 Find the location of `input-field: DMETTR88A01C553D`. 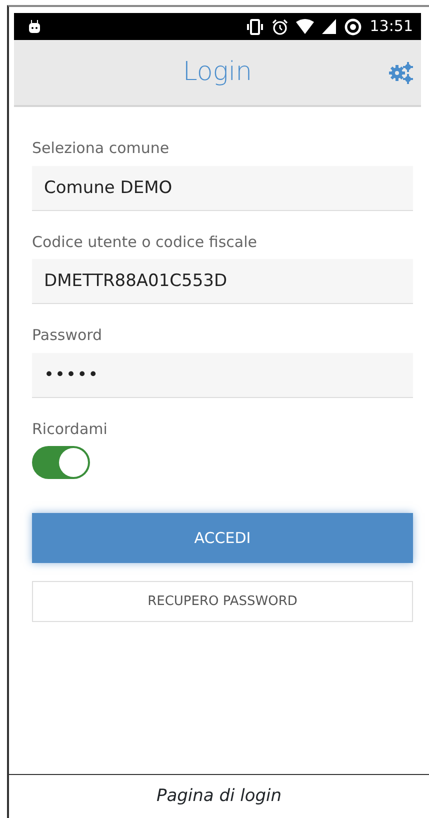

input-field: DMETTR88A01C553D is located at coordinates (222, 281).